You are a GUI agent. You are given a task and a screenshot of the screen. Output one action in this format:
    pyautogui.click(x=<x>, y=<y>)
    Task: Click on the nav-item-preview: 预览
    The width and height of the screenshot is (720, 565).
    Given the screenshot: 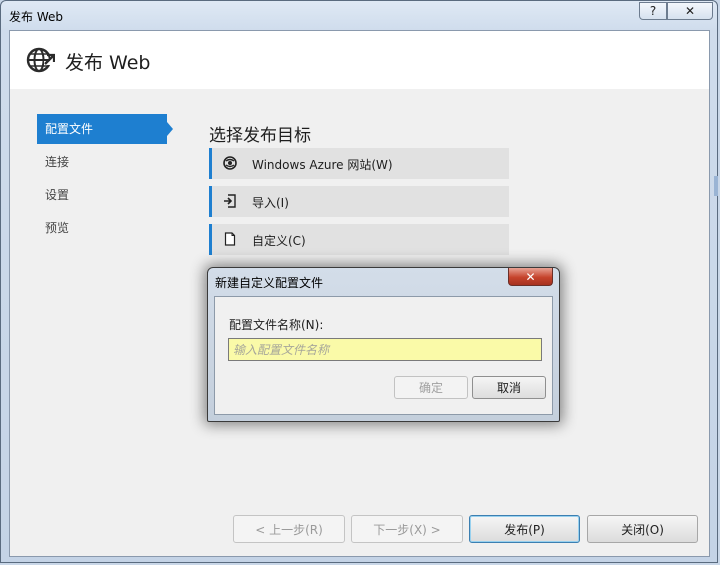 What is the action you would take?
    pyautogui.click(x=117, y=228)
    